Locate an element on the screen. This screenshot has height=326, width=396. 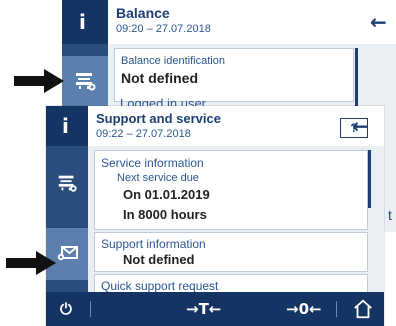
home-button is located at coordinates (363, 309).